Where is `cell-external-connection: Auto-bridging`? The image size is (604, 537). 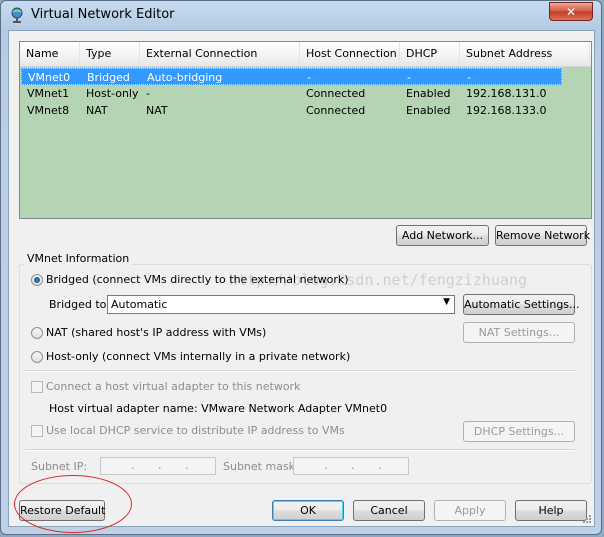 cell-external-connection: Auto-bridging is located at coordinates (185, 77).